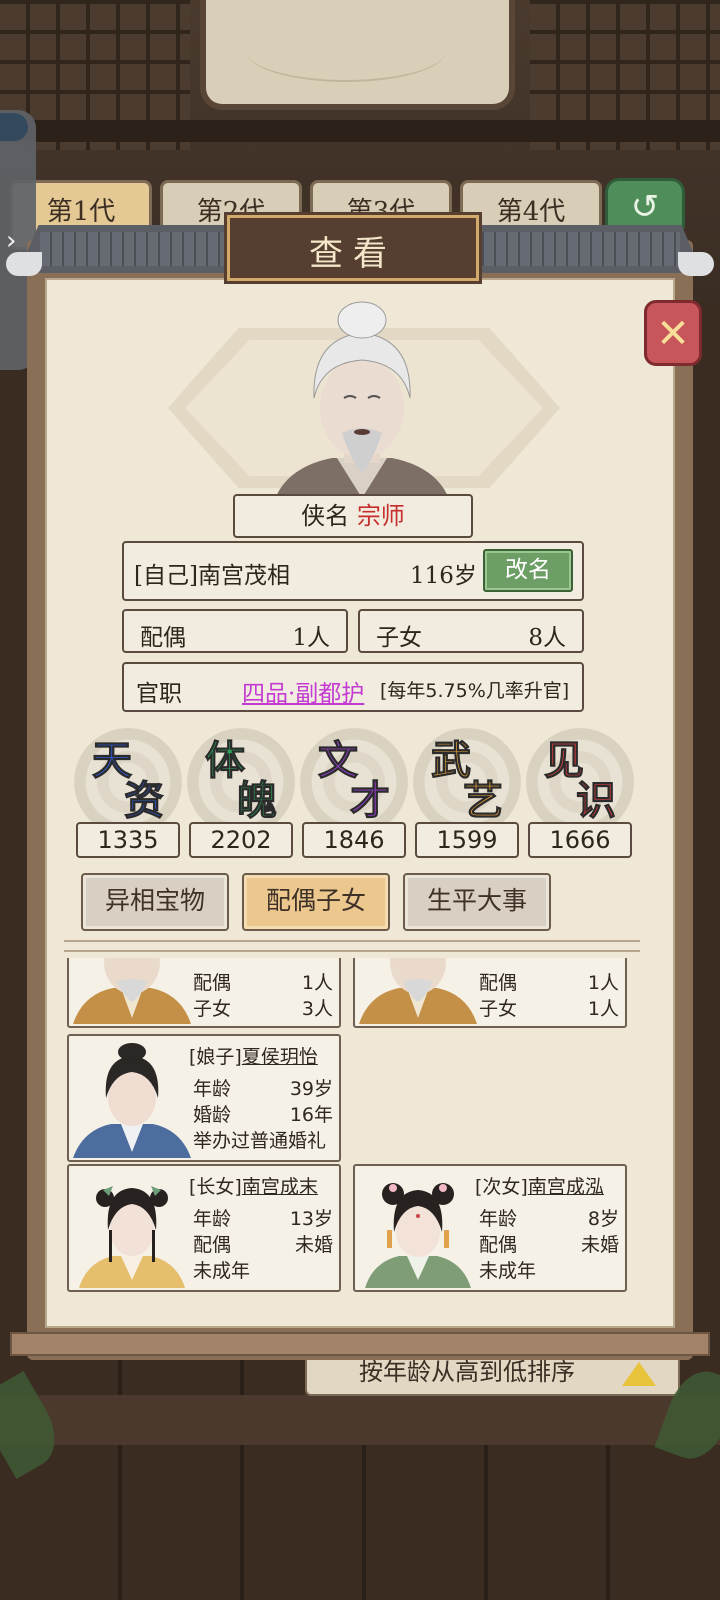  Describe the element at coordinates (14, 127) in the screenshot. I see `drawer-cap` at that location.